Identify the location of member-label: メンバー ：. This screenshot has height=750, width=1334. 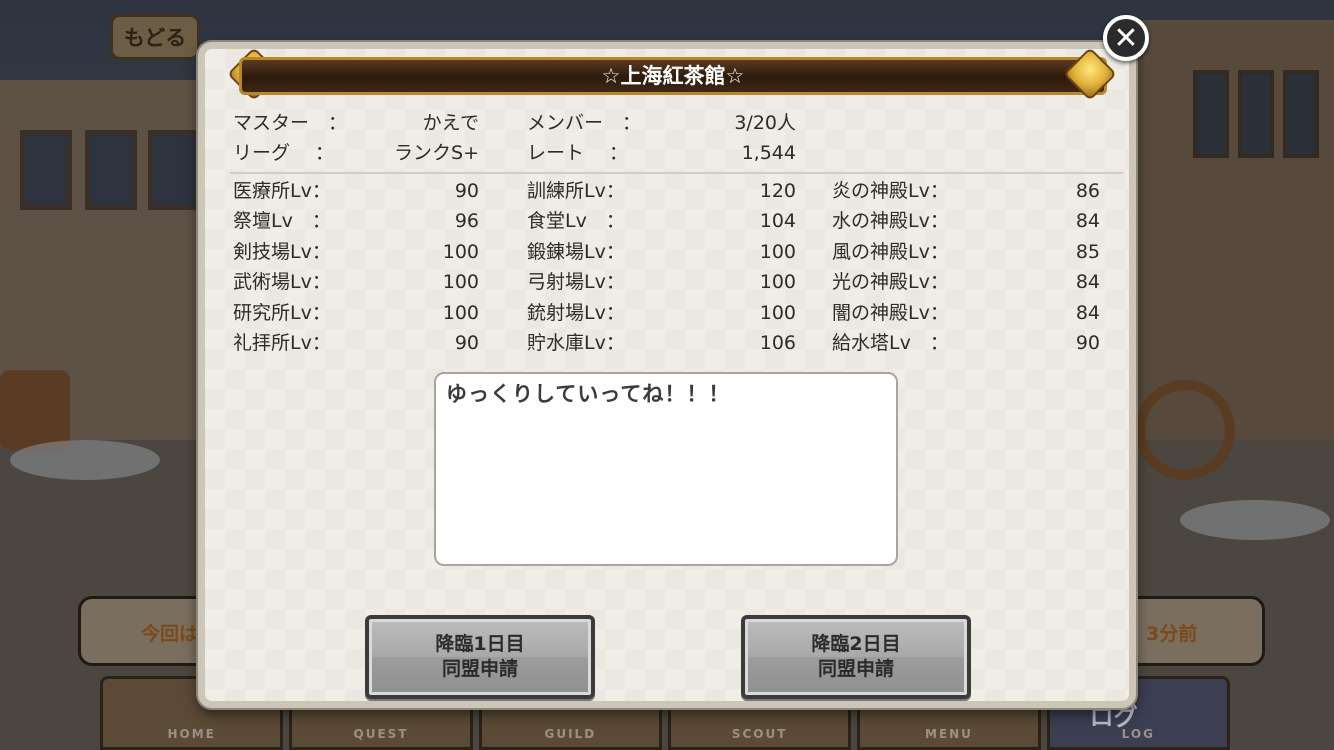
(584, 123).